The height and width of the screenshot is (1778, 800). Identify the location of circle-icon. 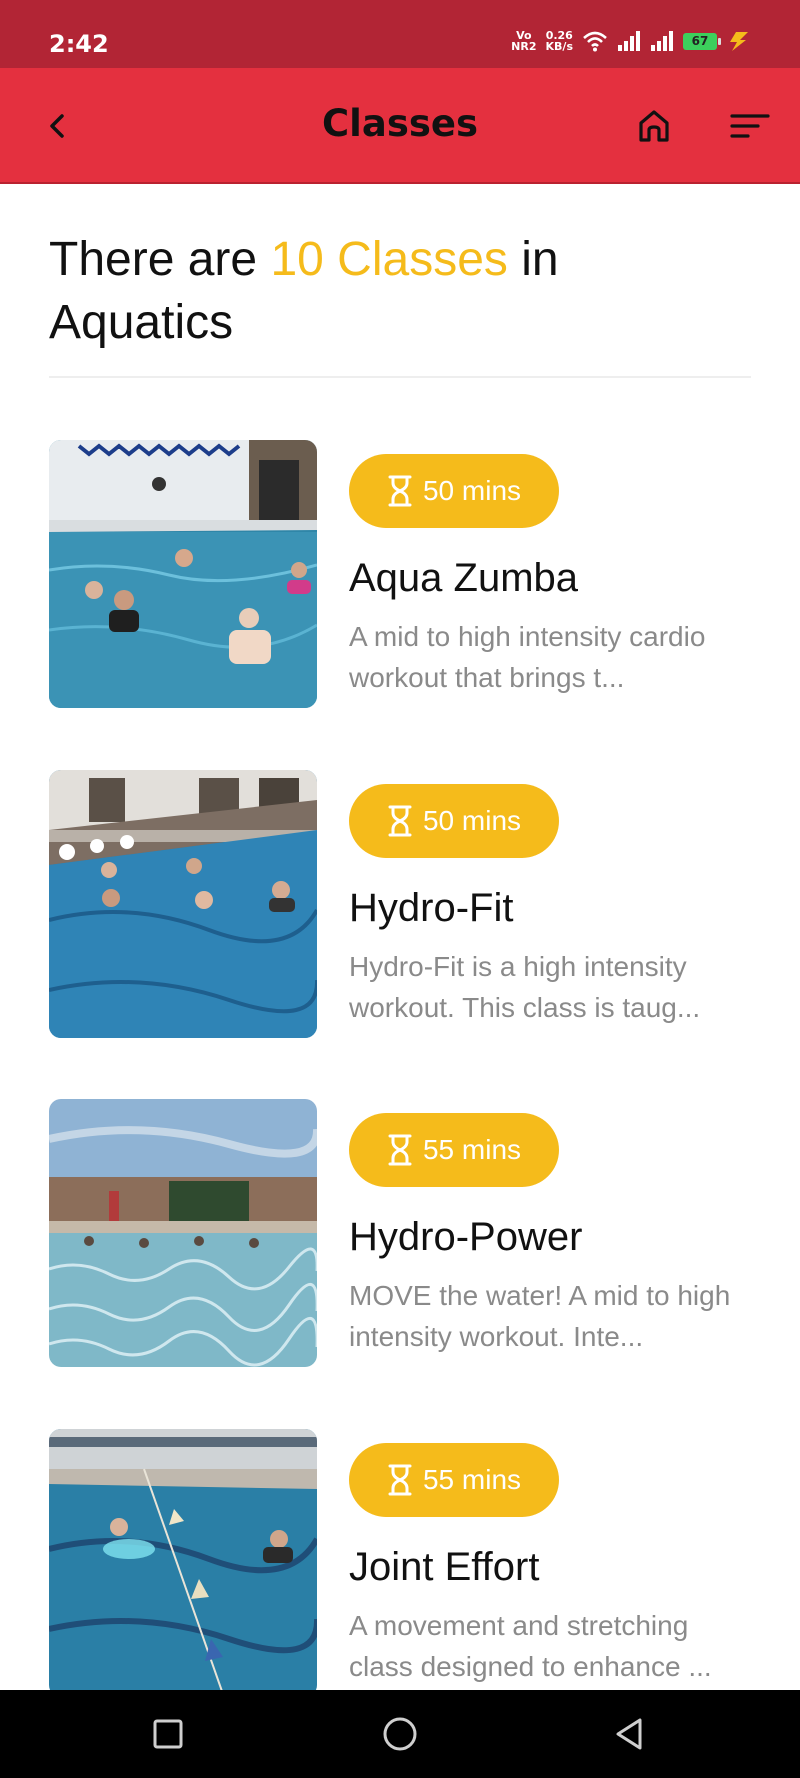
(400, 1734).